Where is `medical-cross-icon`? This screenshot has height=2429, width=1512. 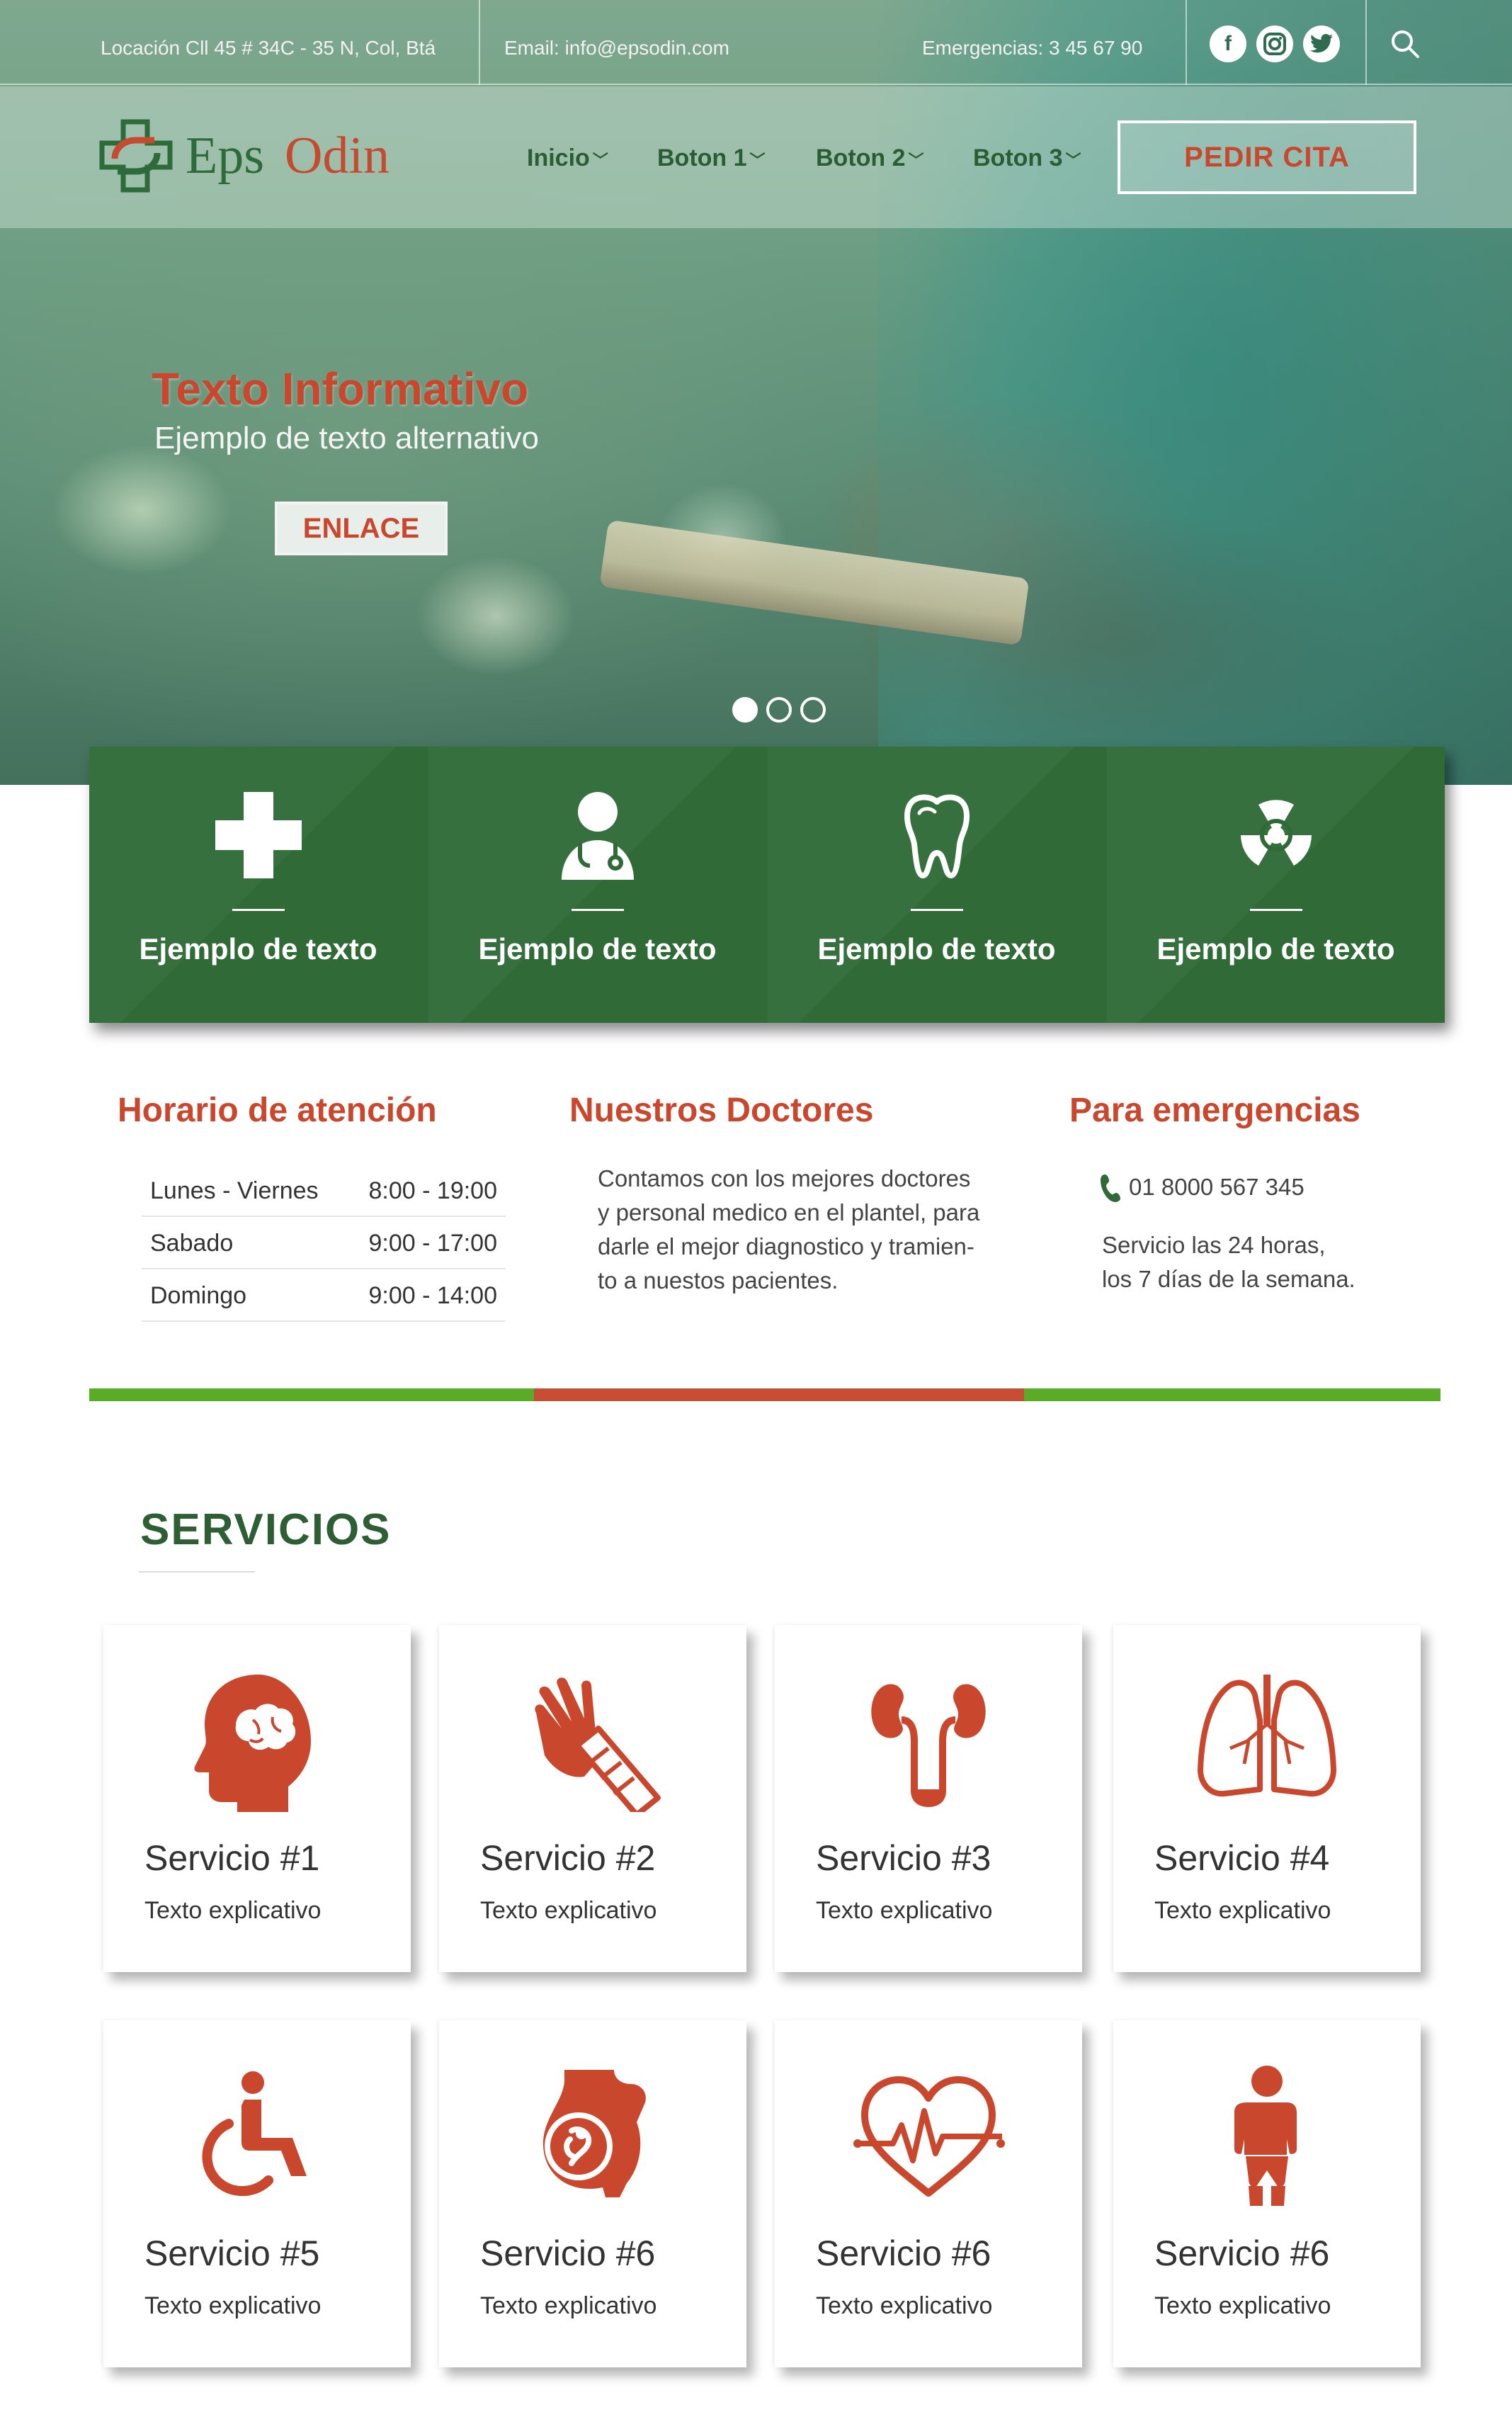 medical-cross-icon is located at coordinates (258, 835).